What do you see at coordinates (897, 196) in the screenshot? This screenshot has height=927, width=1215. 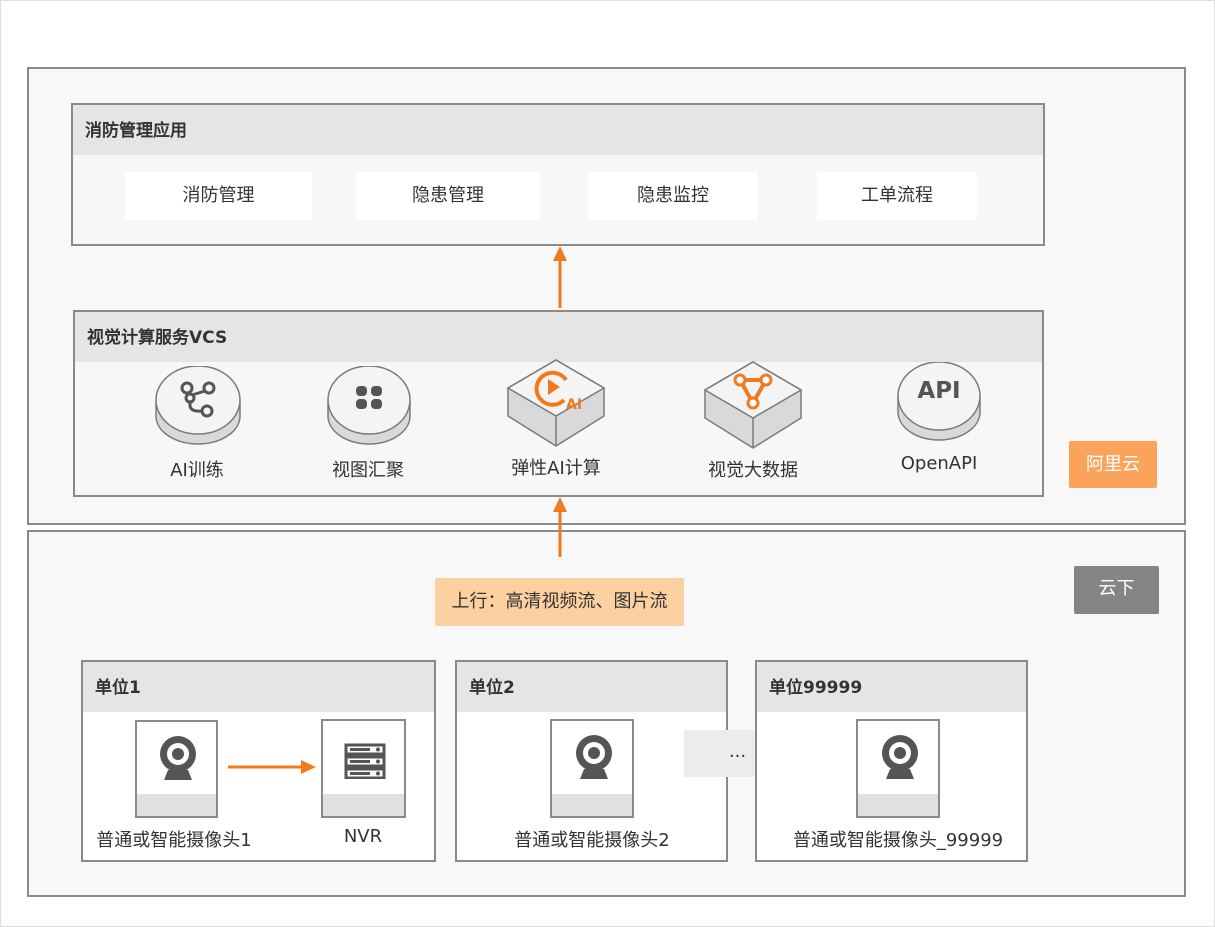 I see `app-chip-work-order: 工单流程` at bounding box center [897, 196].